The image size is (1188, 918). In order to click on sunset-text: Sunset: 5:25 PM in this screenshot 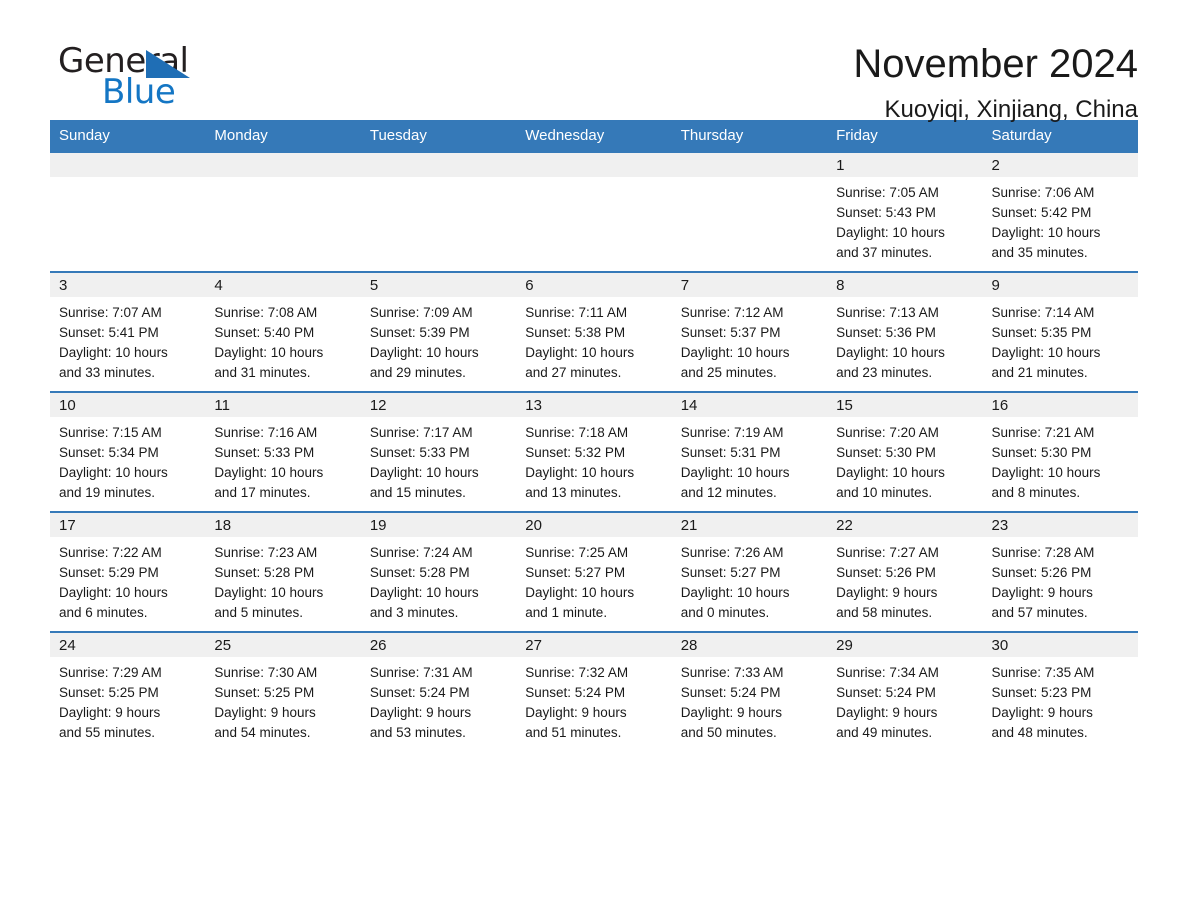, I will do `click(264, 692)`.